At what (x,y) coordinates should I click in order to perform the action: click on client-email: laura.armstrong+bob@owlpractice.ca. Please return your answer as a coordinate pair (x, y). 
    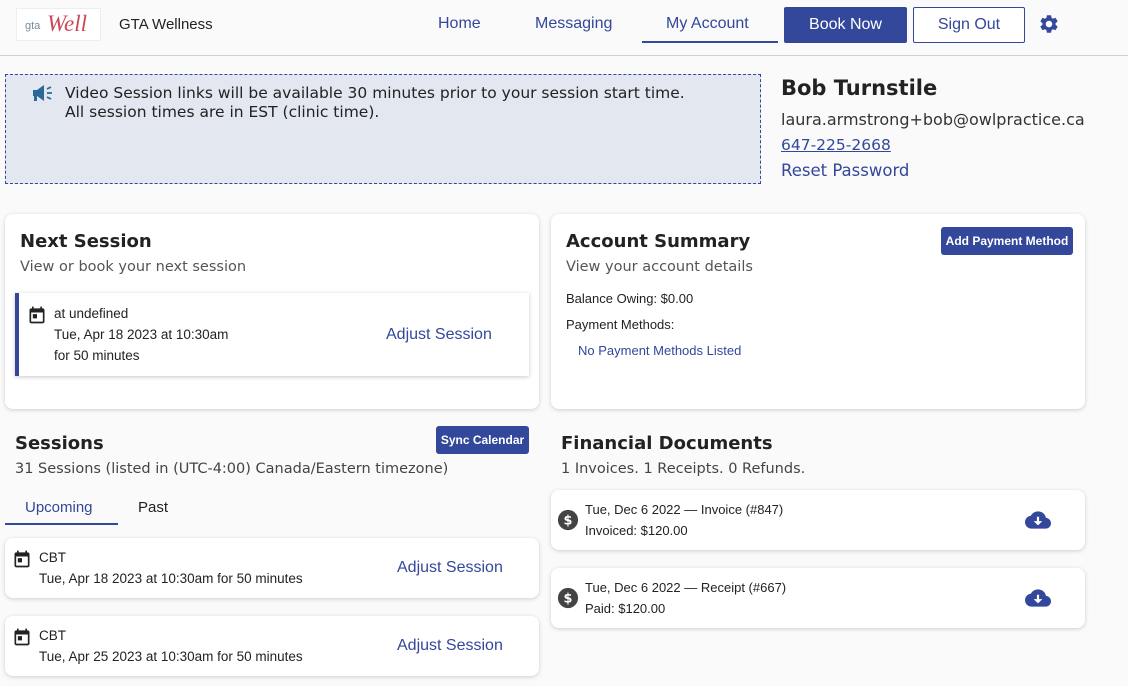
    Looking at the image, I should click on (933, 119).